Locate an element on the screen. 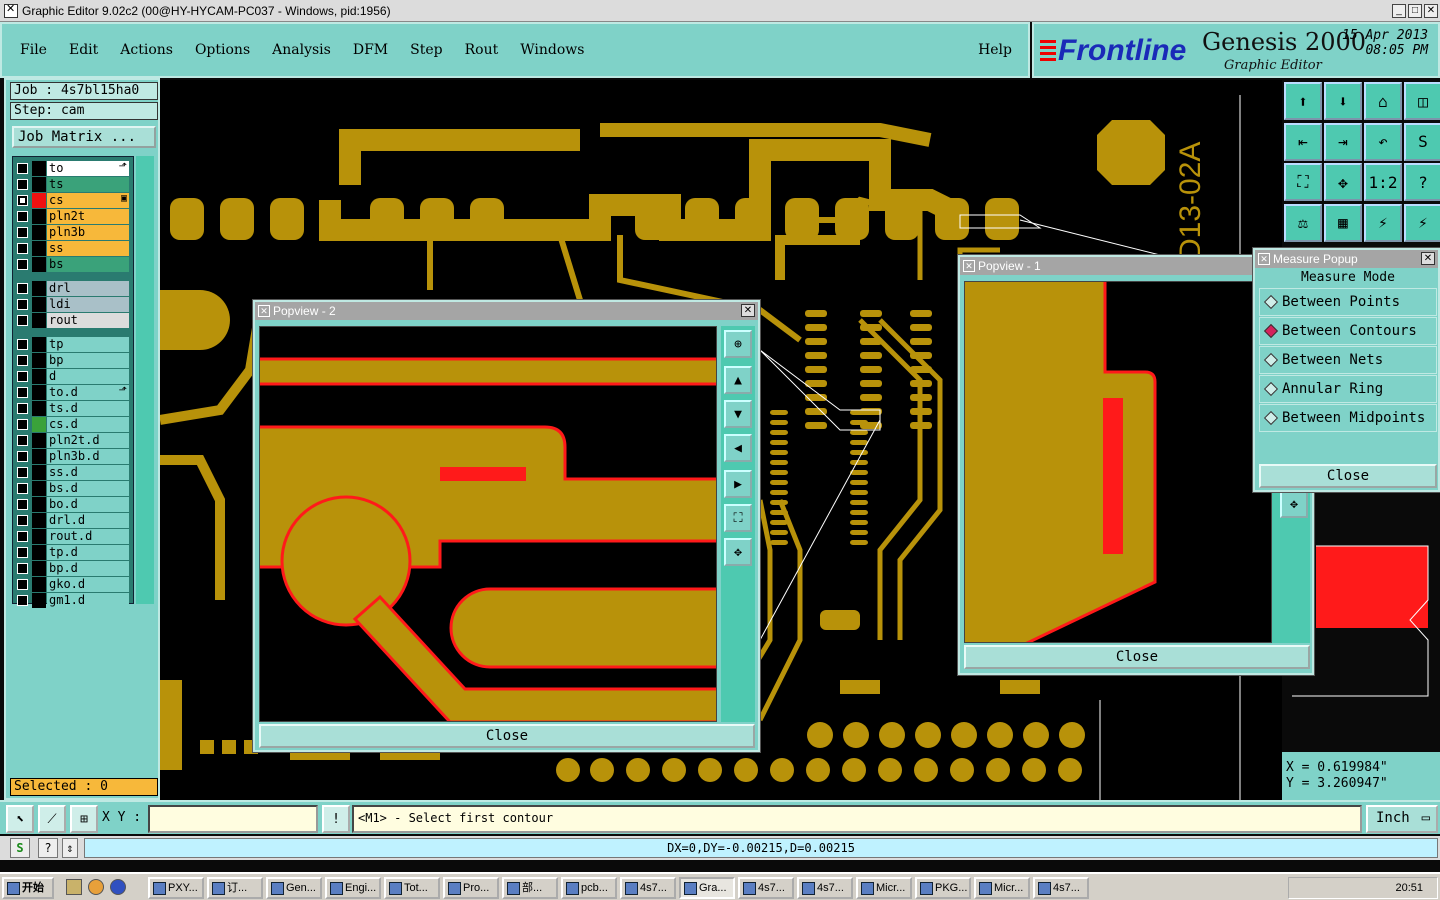  layer-row: ts.d is located at coordinates (74, 408).